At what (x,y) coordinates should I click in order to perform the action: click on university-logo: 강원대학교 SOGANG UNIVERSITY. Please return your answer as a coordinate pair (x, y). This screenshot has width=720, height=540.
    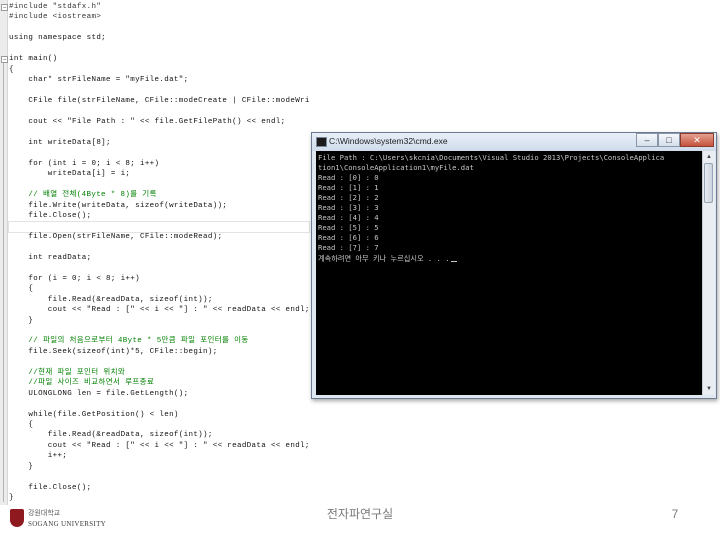
    Looking at the image, I should click on (58, 519).